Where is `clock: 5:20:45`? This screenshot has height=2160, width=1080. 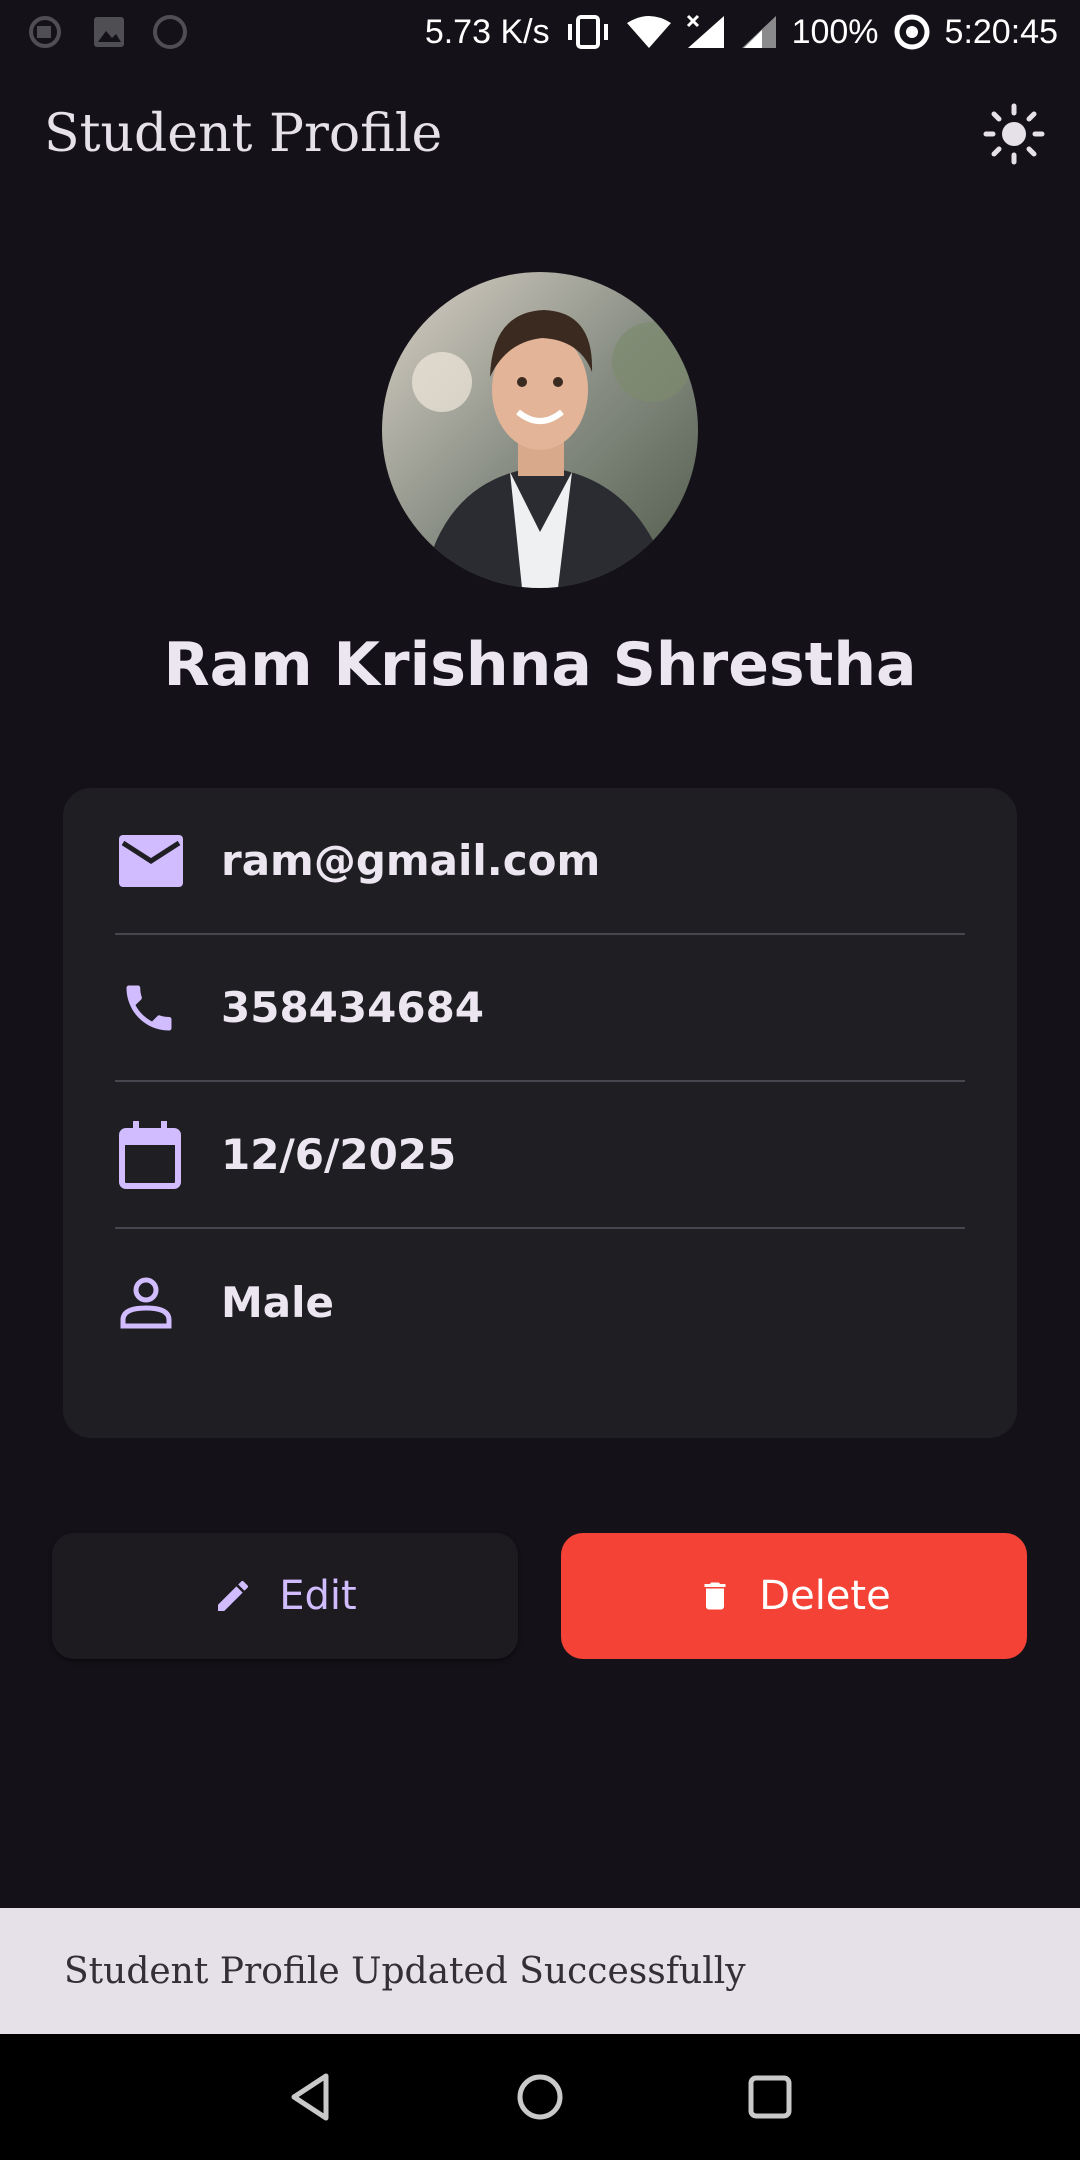
clock: 5:20:45 is located at coordinates (1001, 31).